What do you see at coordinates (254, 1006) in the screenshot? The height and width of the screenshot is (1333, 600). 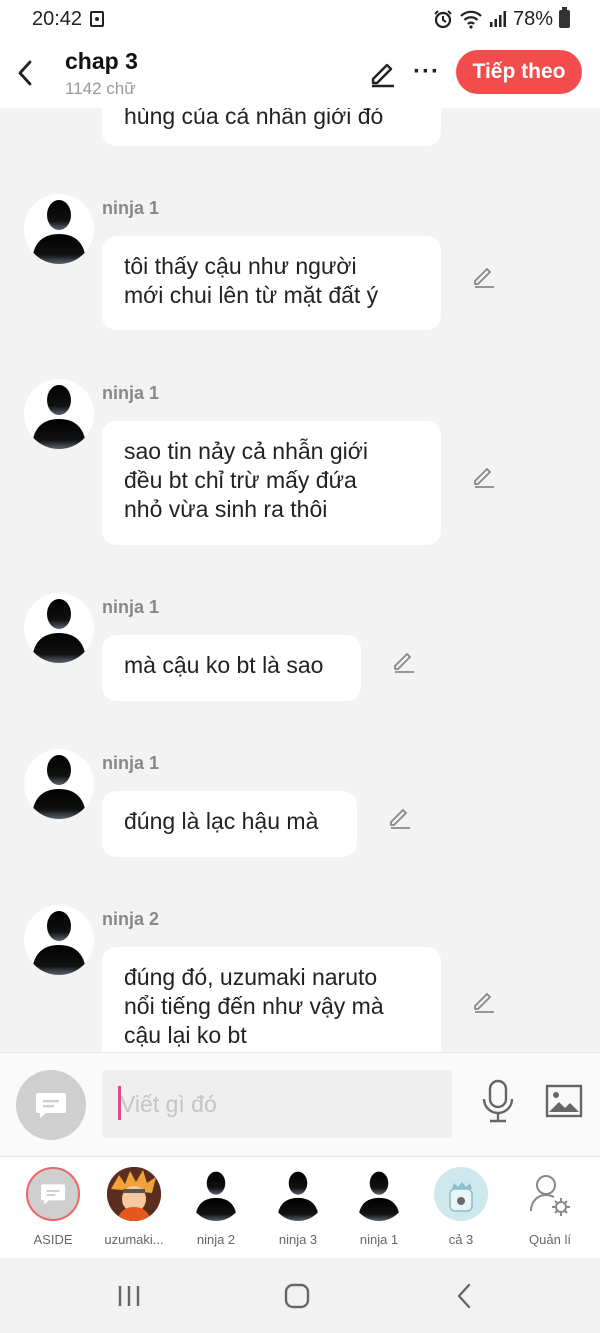 I see `message-line: nổi tiếng đến như vậy mà` at bounding box center [254, 1006].